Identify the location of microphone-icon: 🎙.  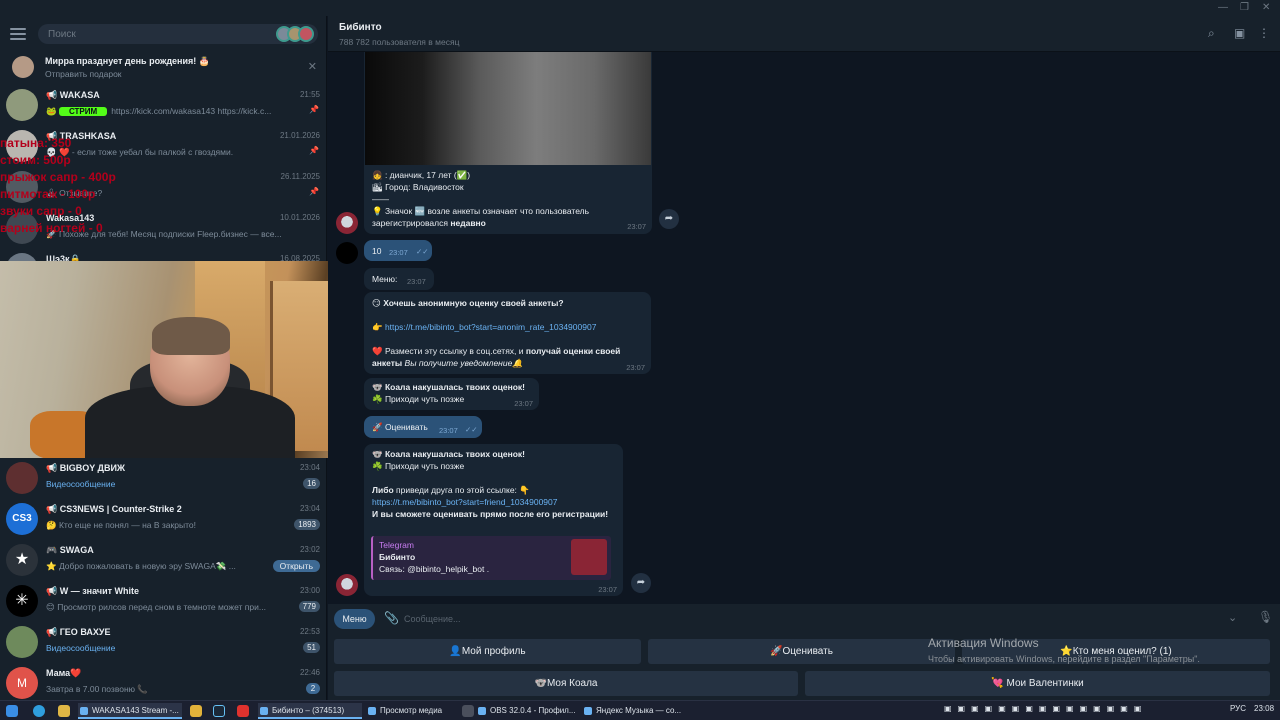
(1265, 617).